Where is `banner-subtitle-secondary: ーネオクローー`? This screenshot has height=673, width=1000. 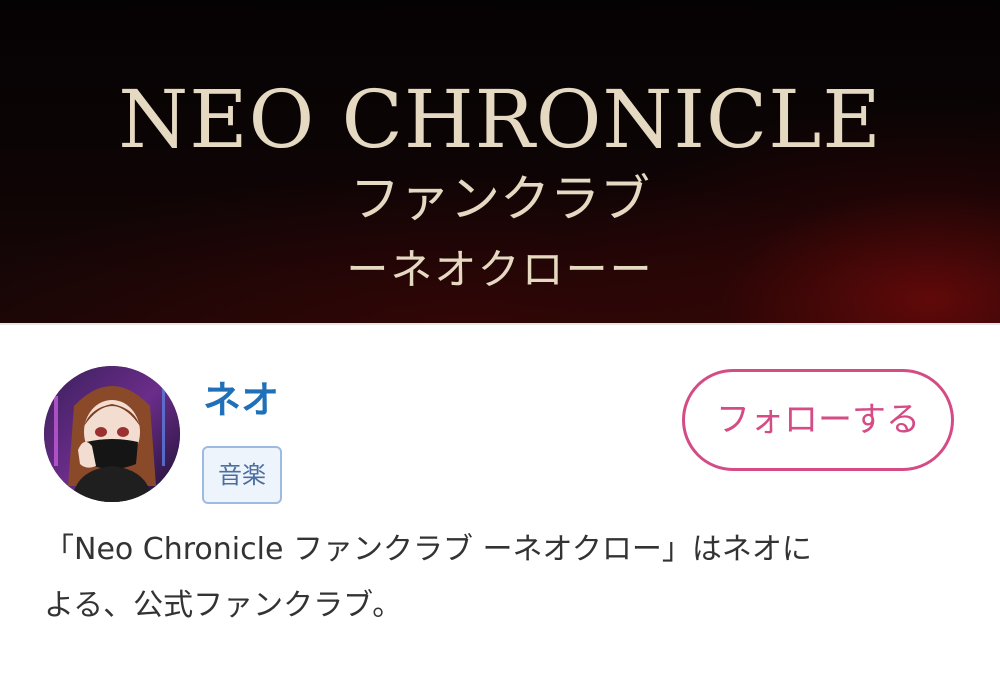
banner-subtitle-secondary: ーネオクローー is located at coordinates (500, 269).